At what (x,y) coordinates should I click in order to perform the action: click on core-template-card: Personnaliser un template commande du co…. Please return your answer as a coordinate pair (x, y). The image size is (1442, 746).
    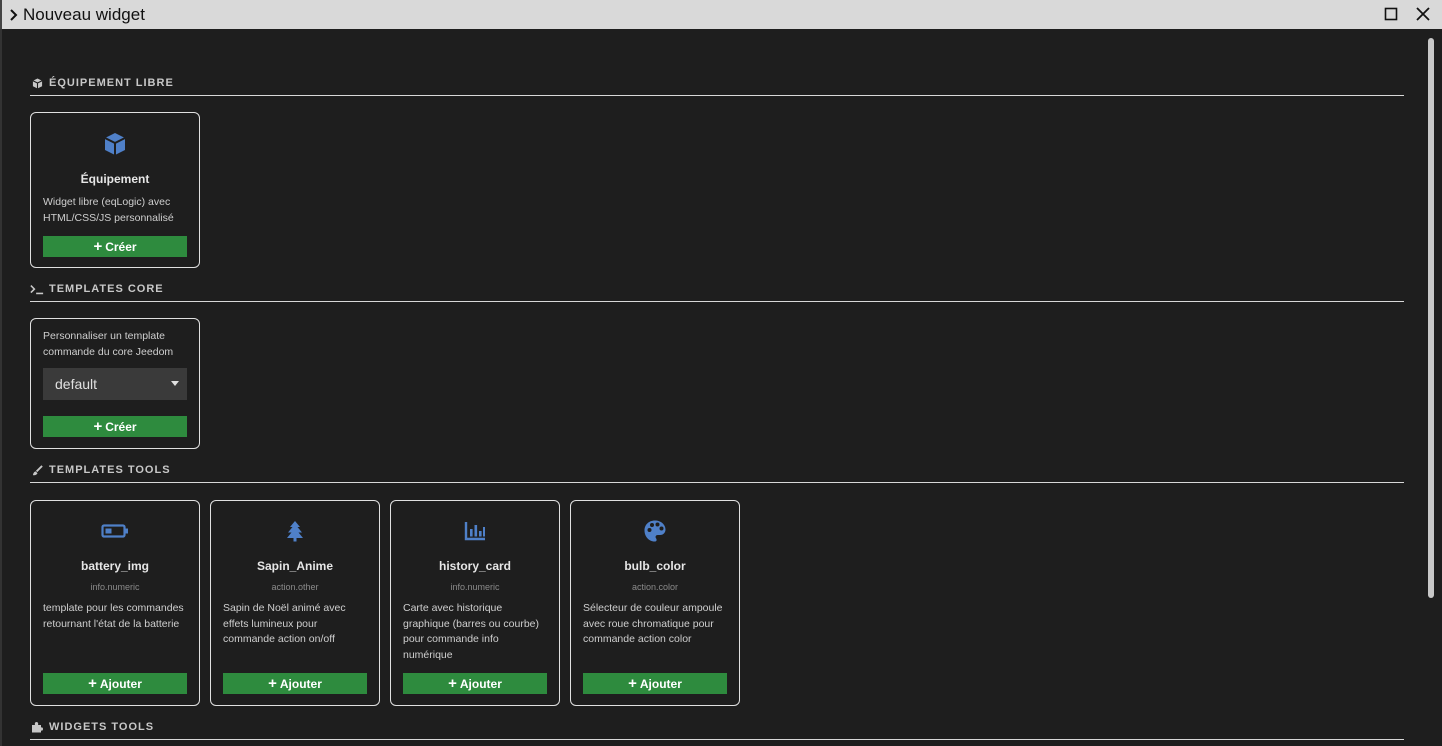
    Looking at the image, I should click on (115, 383).